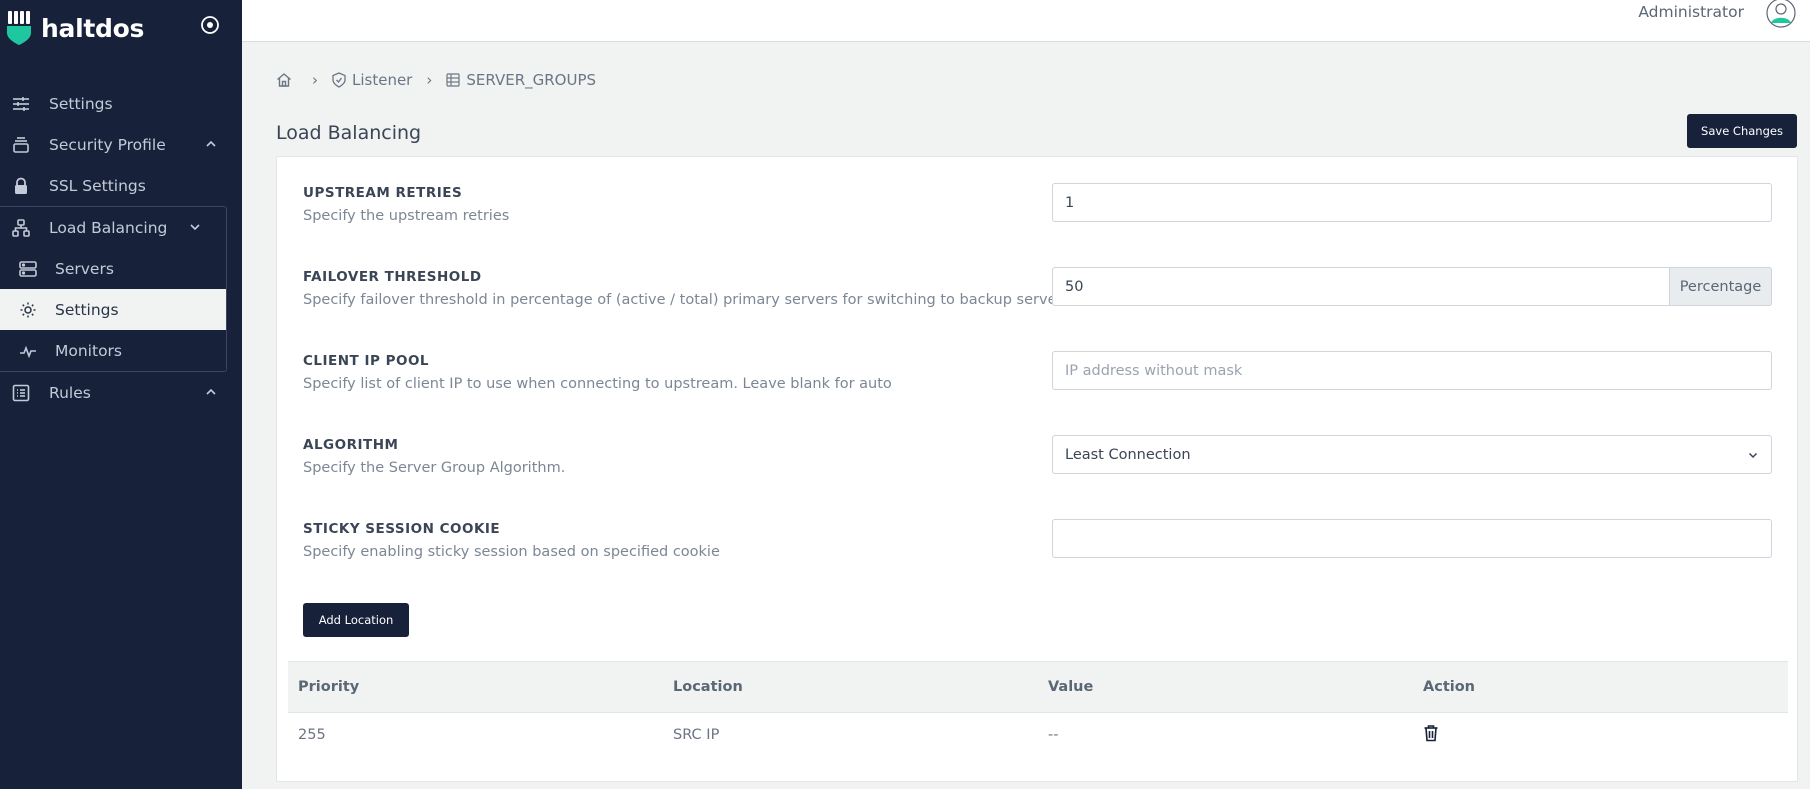  Describe the element at coordinates (81, 103) in the screenshot. I see `sidebar-item-label: Settings` at that location.